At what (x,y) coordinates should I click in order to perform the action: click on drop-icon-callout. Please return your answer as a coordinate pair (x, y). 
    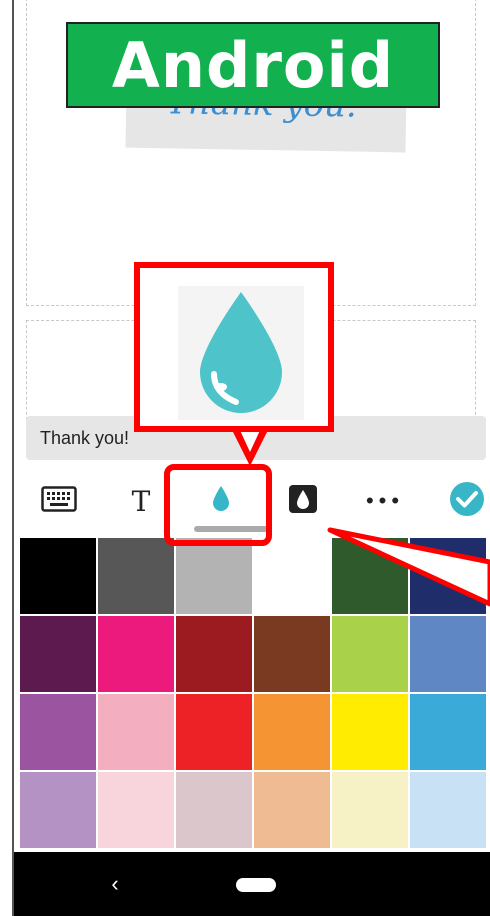
    Looking at the image, I should click on (234, 347).